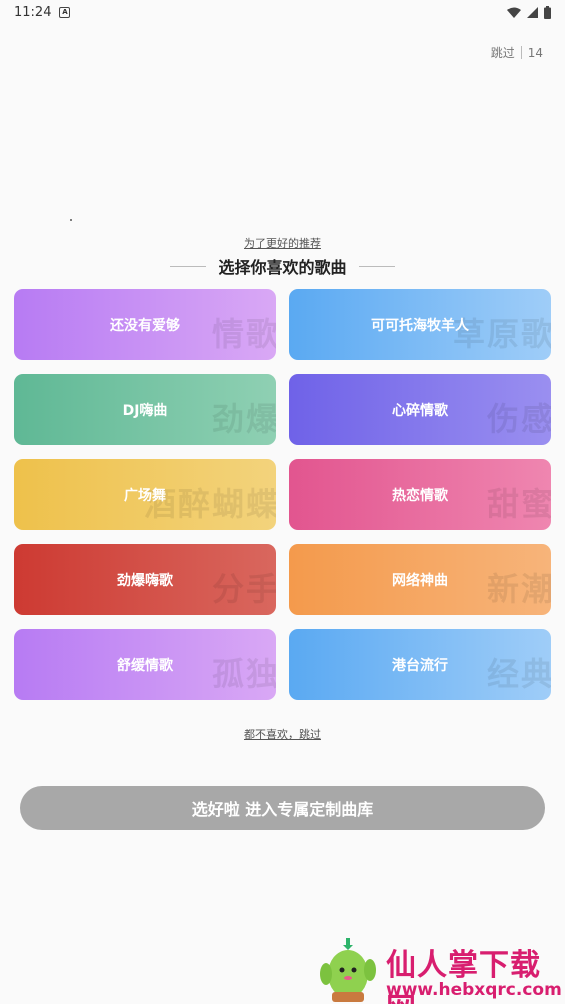 The width and height of the screenshot is (565, 1004). I want to click on status-bar: 11:24 A, so click(282, 12).